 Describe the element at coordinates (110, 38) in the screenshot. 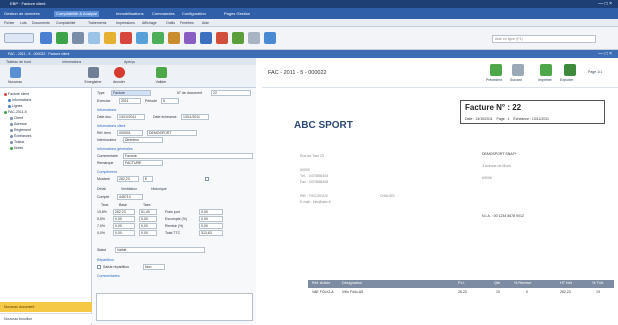

I see `folder-icon` at that location.